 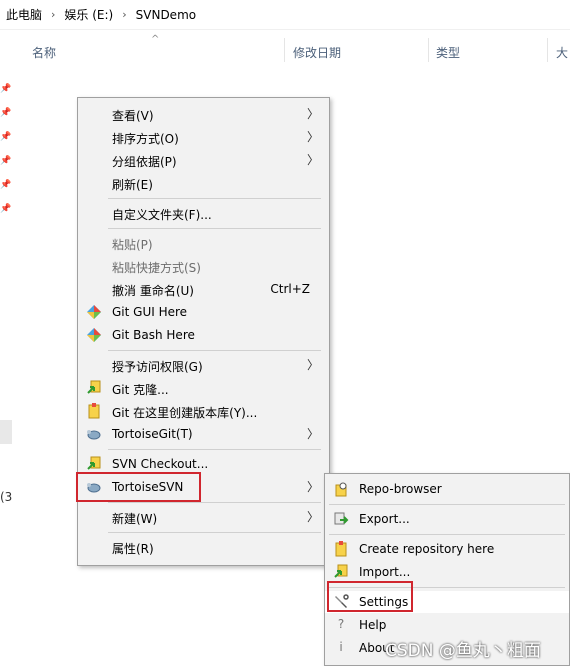 What do you see at coordinates (400, 489) in the screenshot?
I see `menu-item-label: Repo-browser` at bounding box center [400, 489].